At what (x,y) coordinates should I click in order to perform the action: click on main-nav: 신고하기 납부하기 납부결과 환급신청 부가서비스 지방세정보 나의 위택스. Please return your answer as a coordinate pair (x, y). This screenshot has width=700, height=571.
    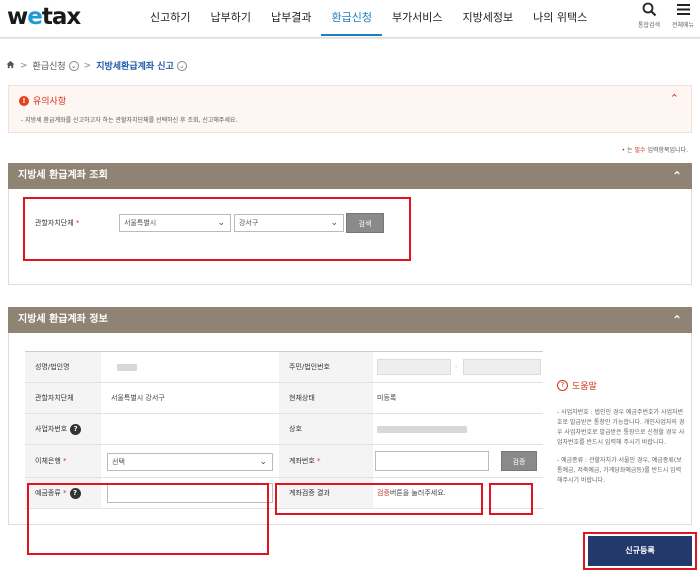
    Looking at the image, I should click on (368, 19).